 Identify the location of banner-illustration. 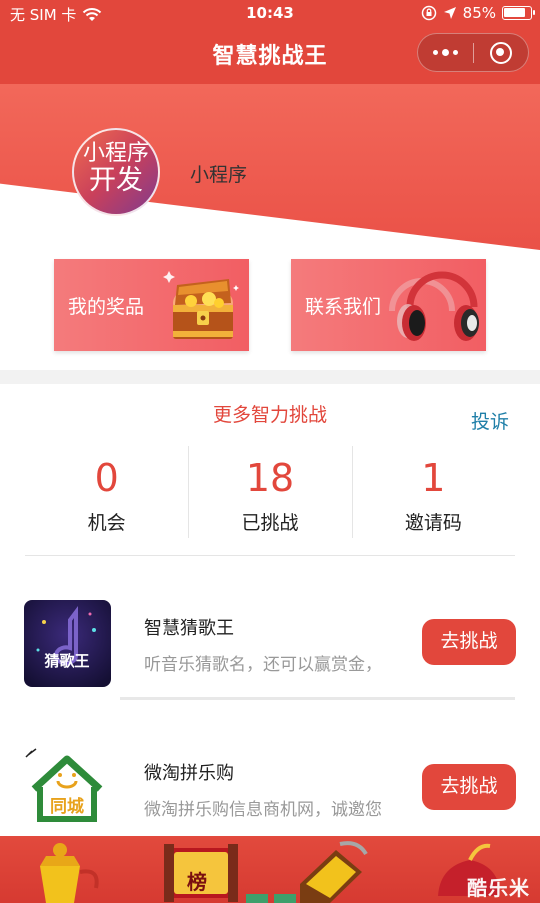
(270, 872).